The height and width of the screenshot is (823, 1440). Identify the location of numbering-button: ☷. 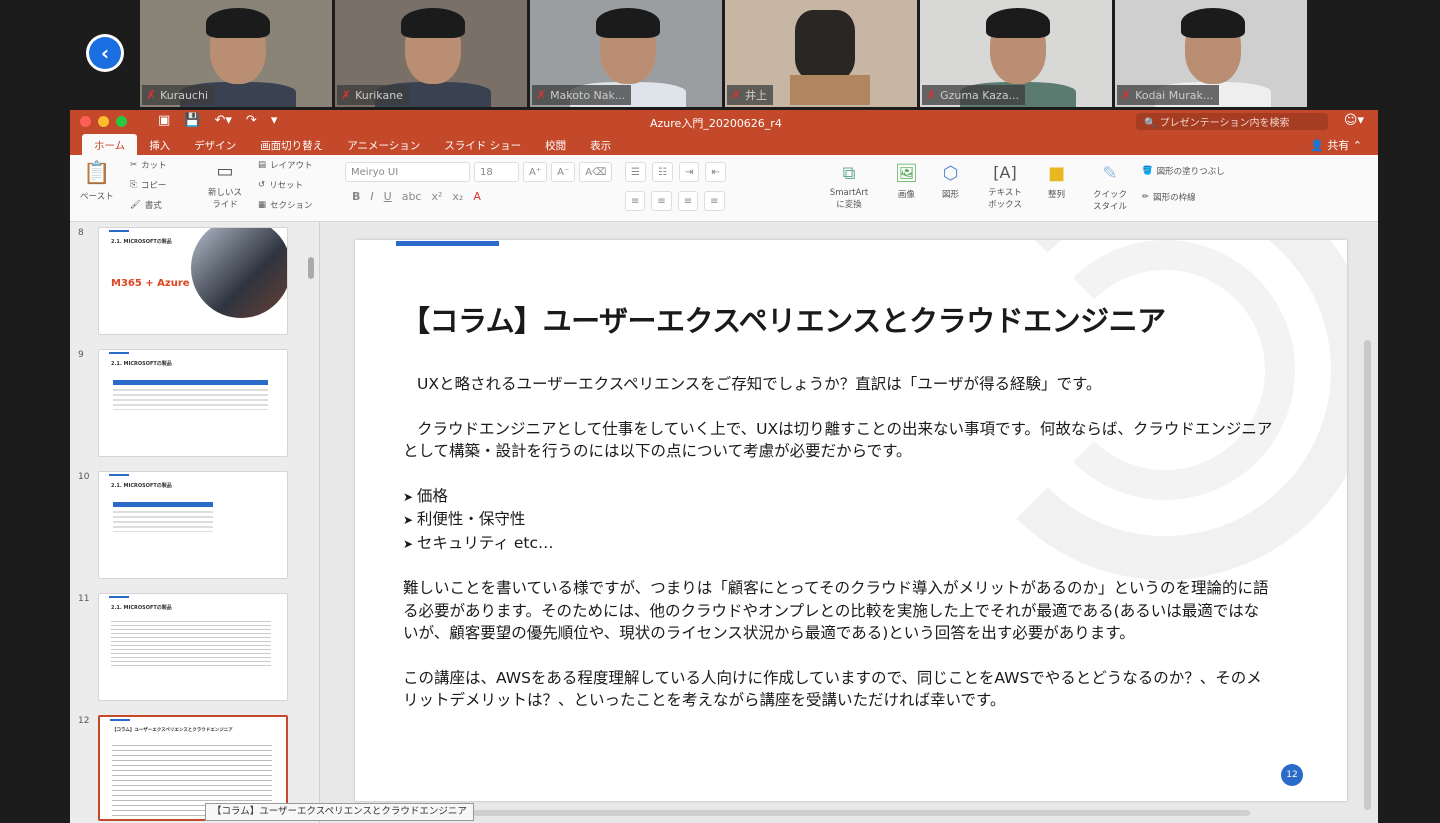
(662, 172).